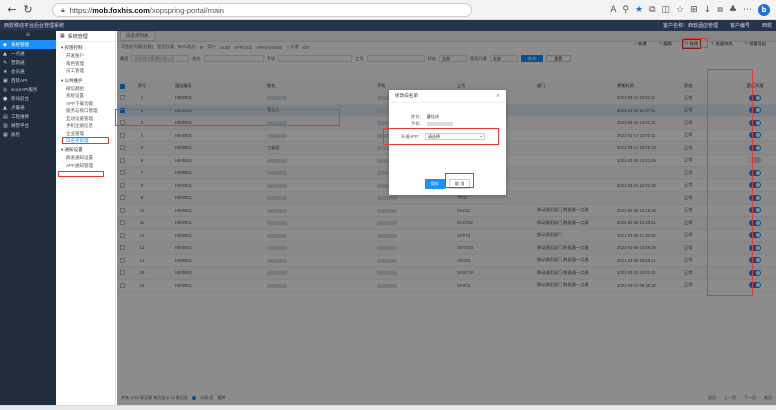 The image size is (776, 410). I want to click on sidebar-item-icon: ▣, so click(5, 80).